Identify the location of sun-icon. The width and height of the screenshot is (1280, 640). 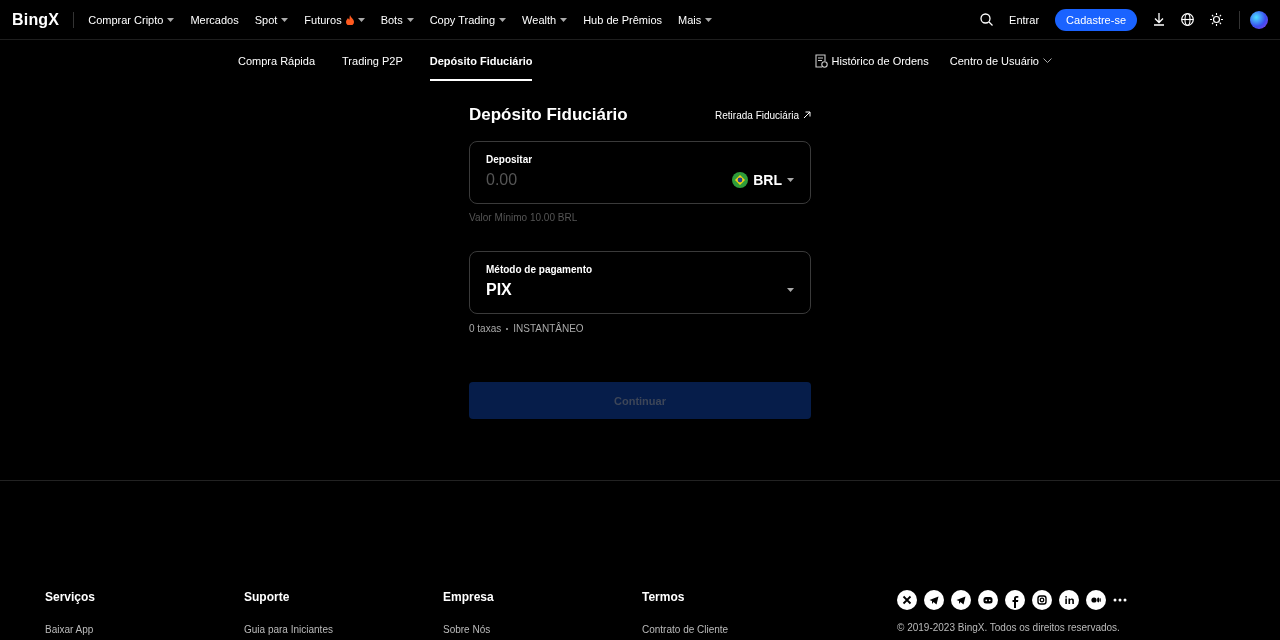
(1216, 19).